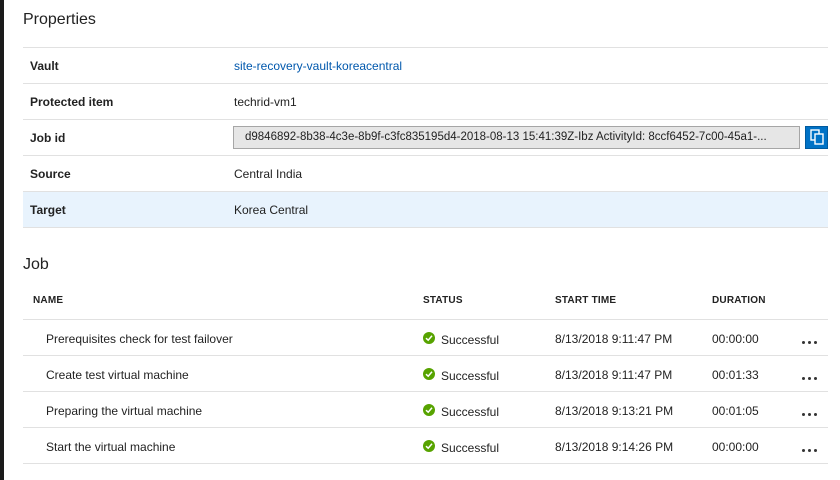 This screenshot has height=480, width=840. I want to click on column-header-status: STATUS, so click(443, 300).